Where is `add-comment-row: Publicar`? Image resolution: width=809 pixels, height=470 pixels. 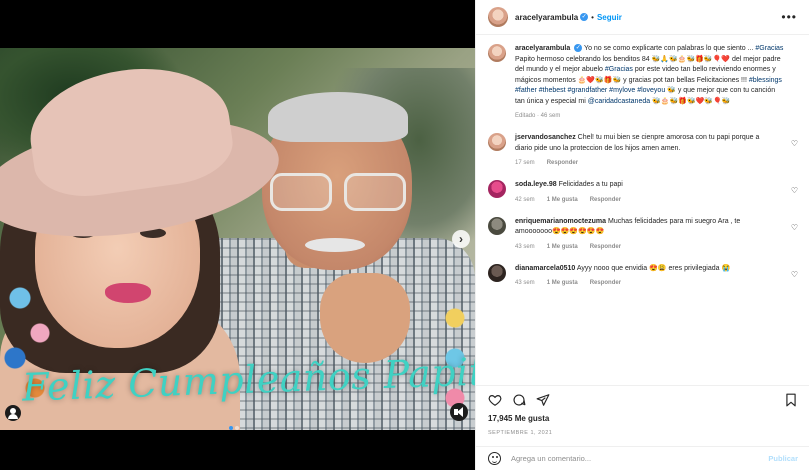 add-comment-row: Publicar is located at coordinates (642, 458).